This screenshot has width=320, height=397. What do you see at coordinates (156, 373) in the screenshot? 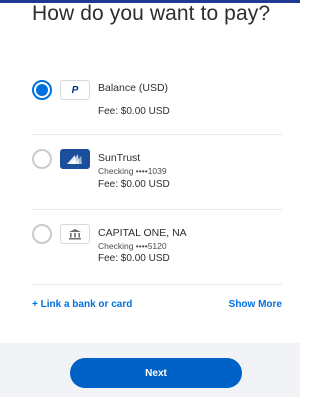
I see `next-button: Next` at bounding box center [156, 373].